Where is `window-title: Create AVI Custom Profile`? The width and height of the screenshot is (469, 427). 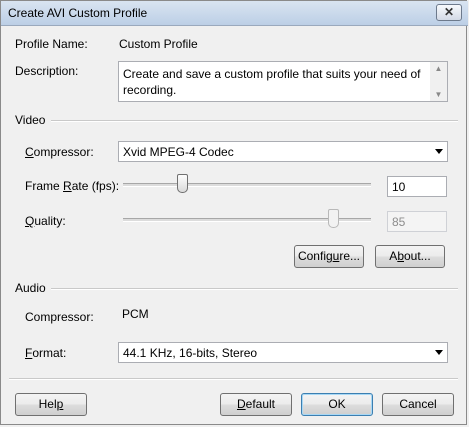
window-title: Create AVI Custom Profile is located at coordinates (78, 13).